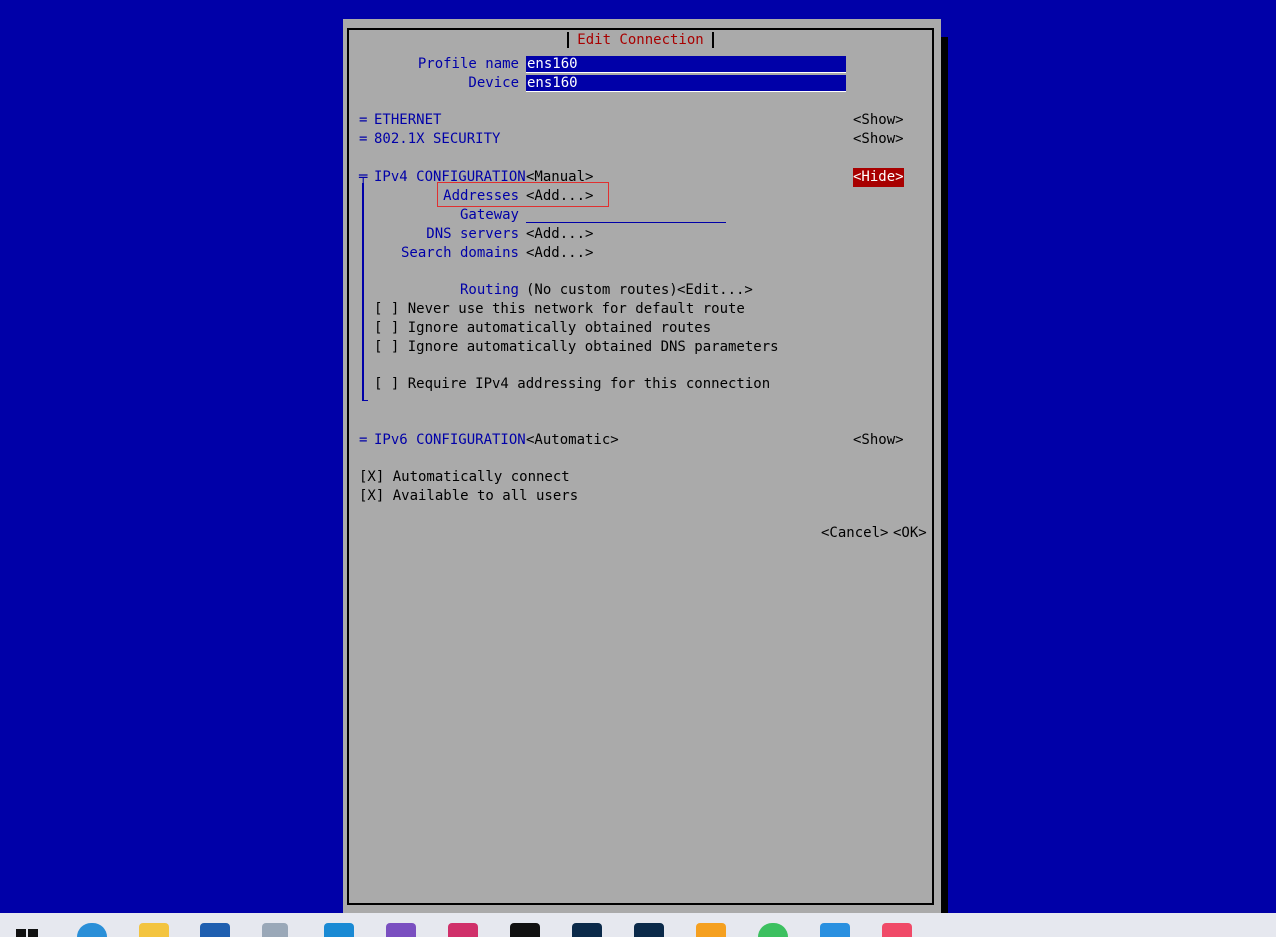  I want to click on app-blue-icon, so click(835, 930).